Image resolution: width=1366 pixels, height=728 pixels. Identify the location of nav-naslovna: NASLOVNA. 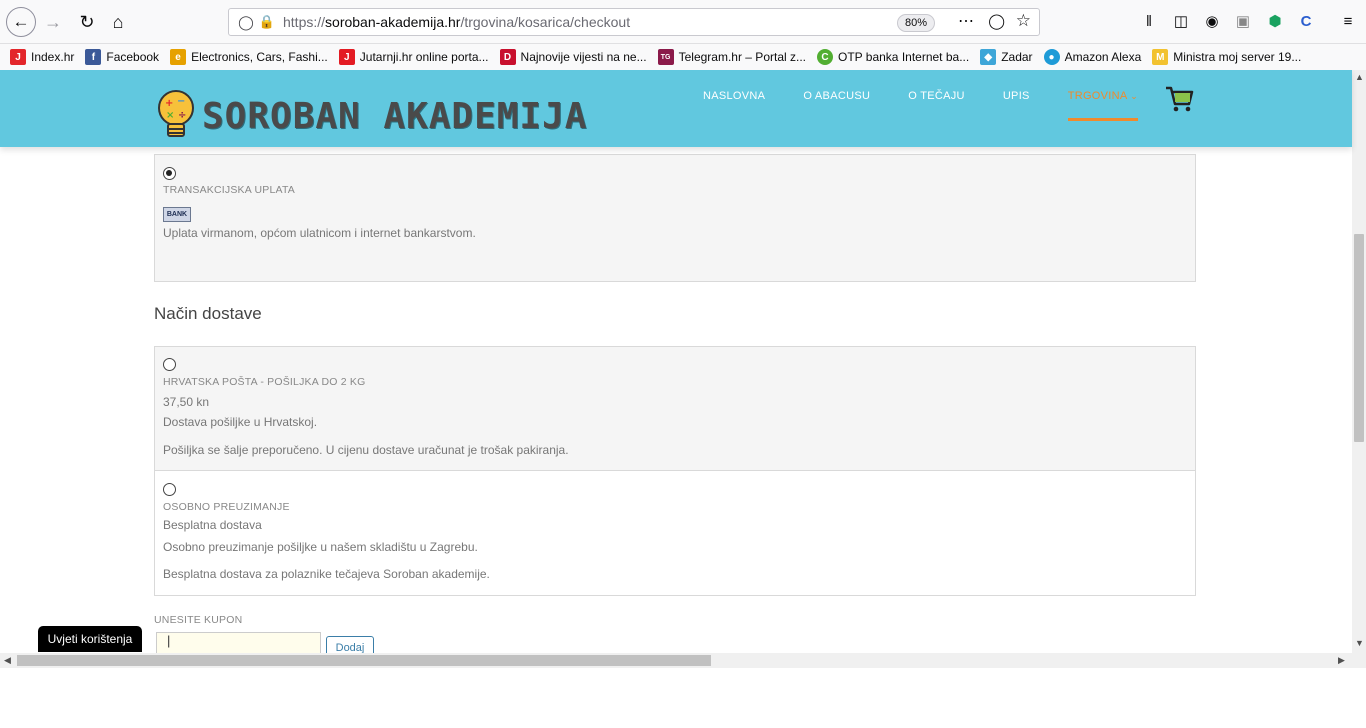
(734, 105).